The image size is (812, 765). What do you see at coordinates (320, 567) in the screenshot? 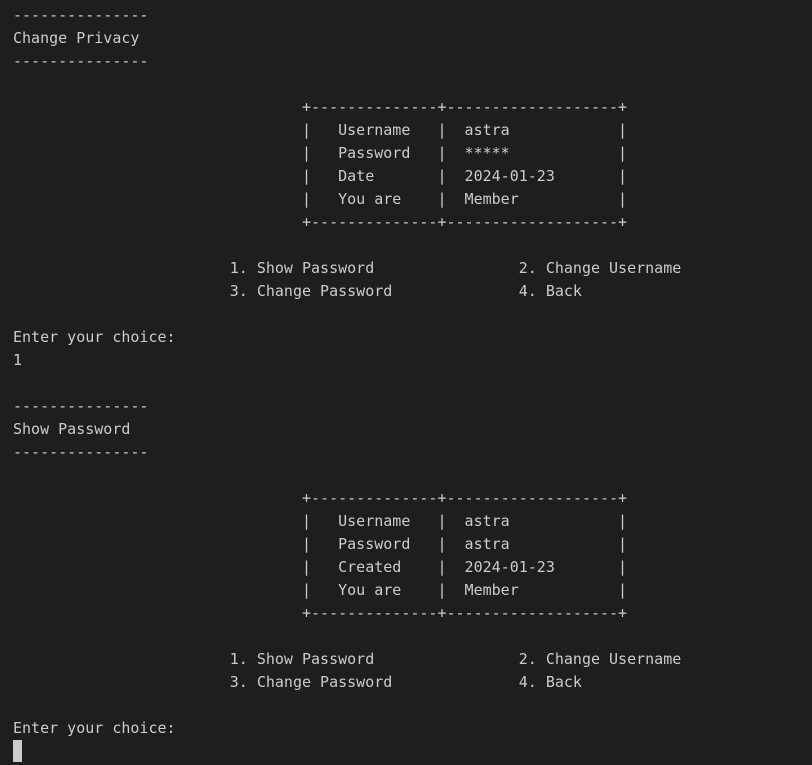
I see `table-row-created: | Created | 2024-01-23 |` at bounding box center [320, 567].